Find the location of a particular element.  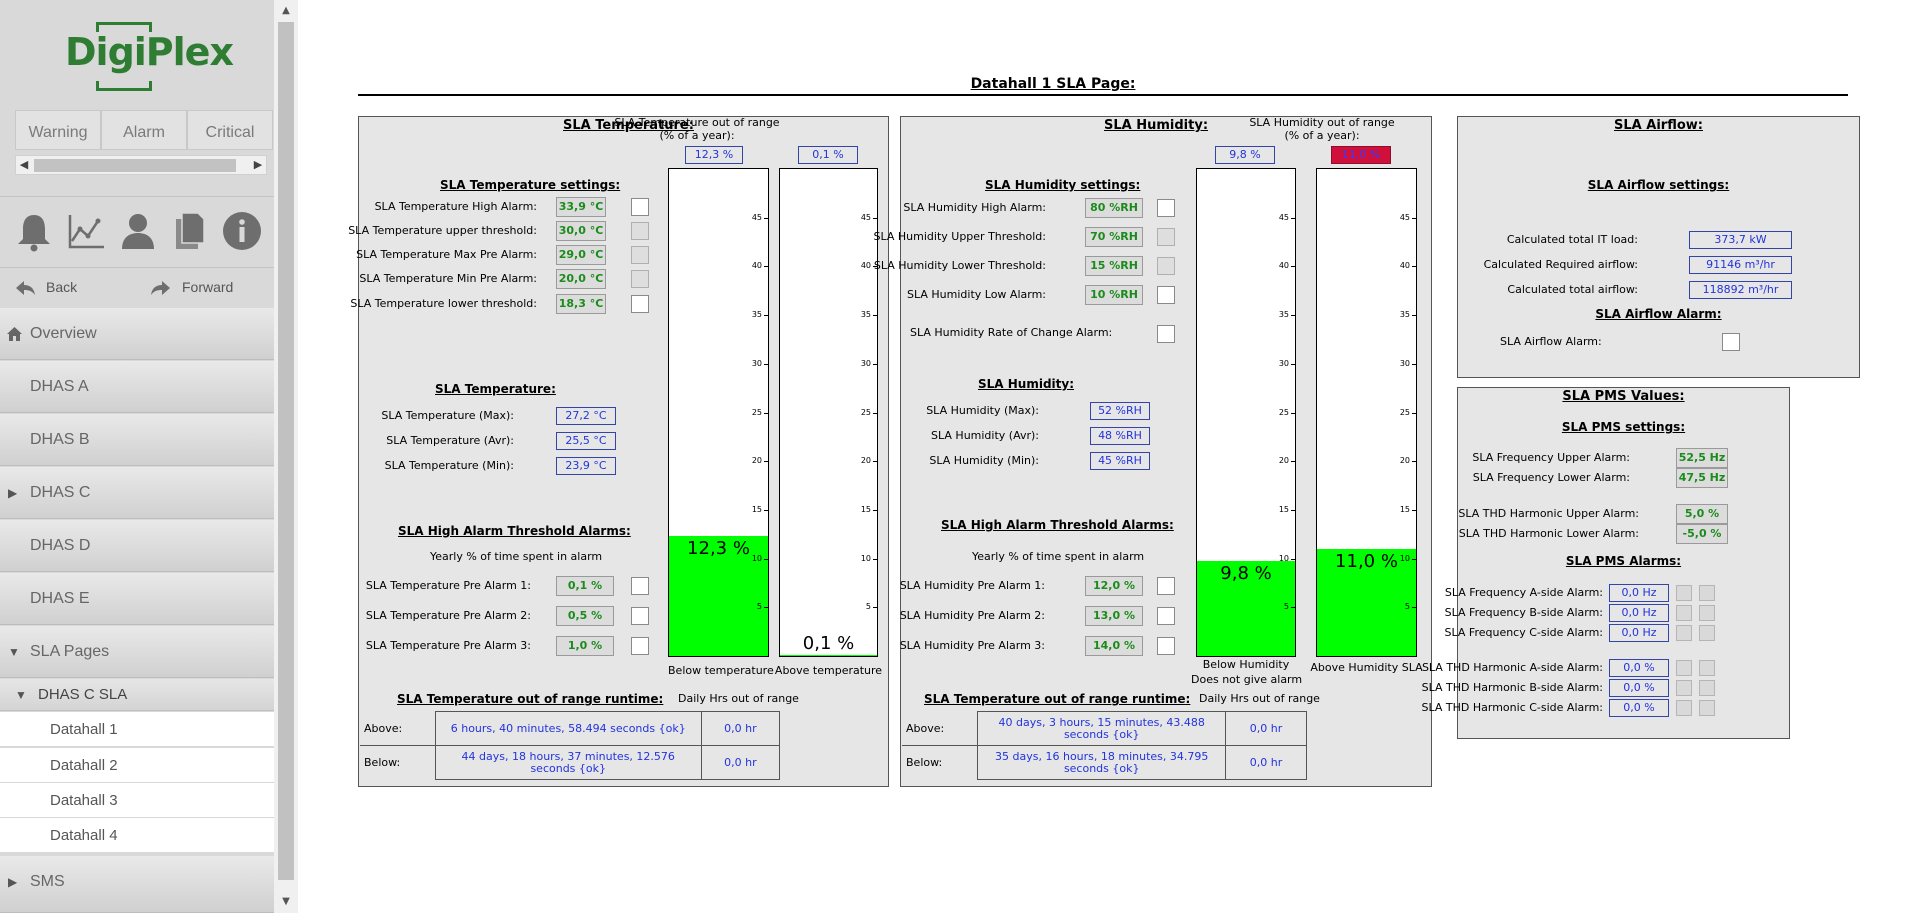

scroll-right-icon: ▶ is located at coordinates (258, 165).